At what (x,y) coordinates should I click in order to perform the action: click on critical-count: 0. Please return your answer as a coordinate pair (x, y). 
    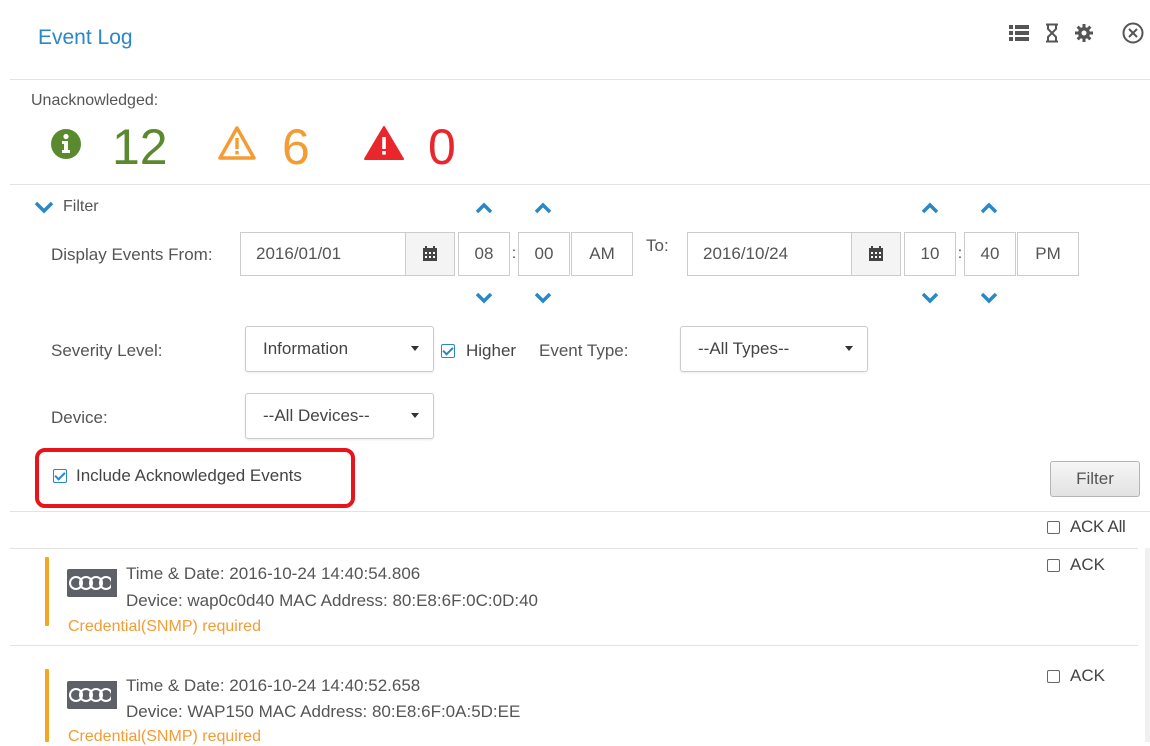
    Looking at the image, I should click on (442, 147).